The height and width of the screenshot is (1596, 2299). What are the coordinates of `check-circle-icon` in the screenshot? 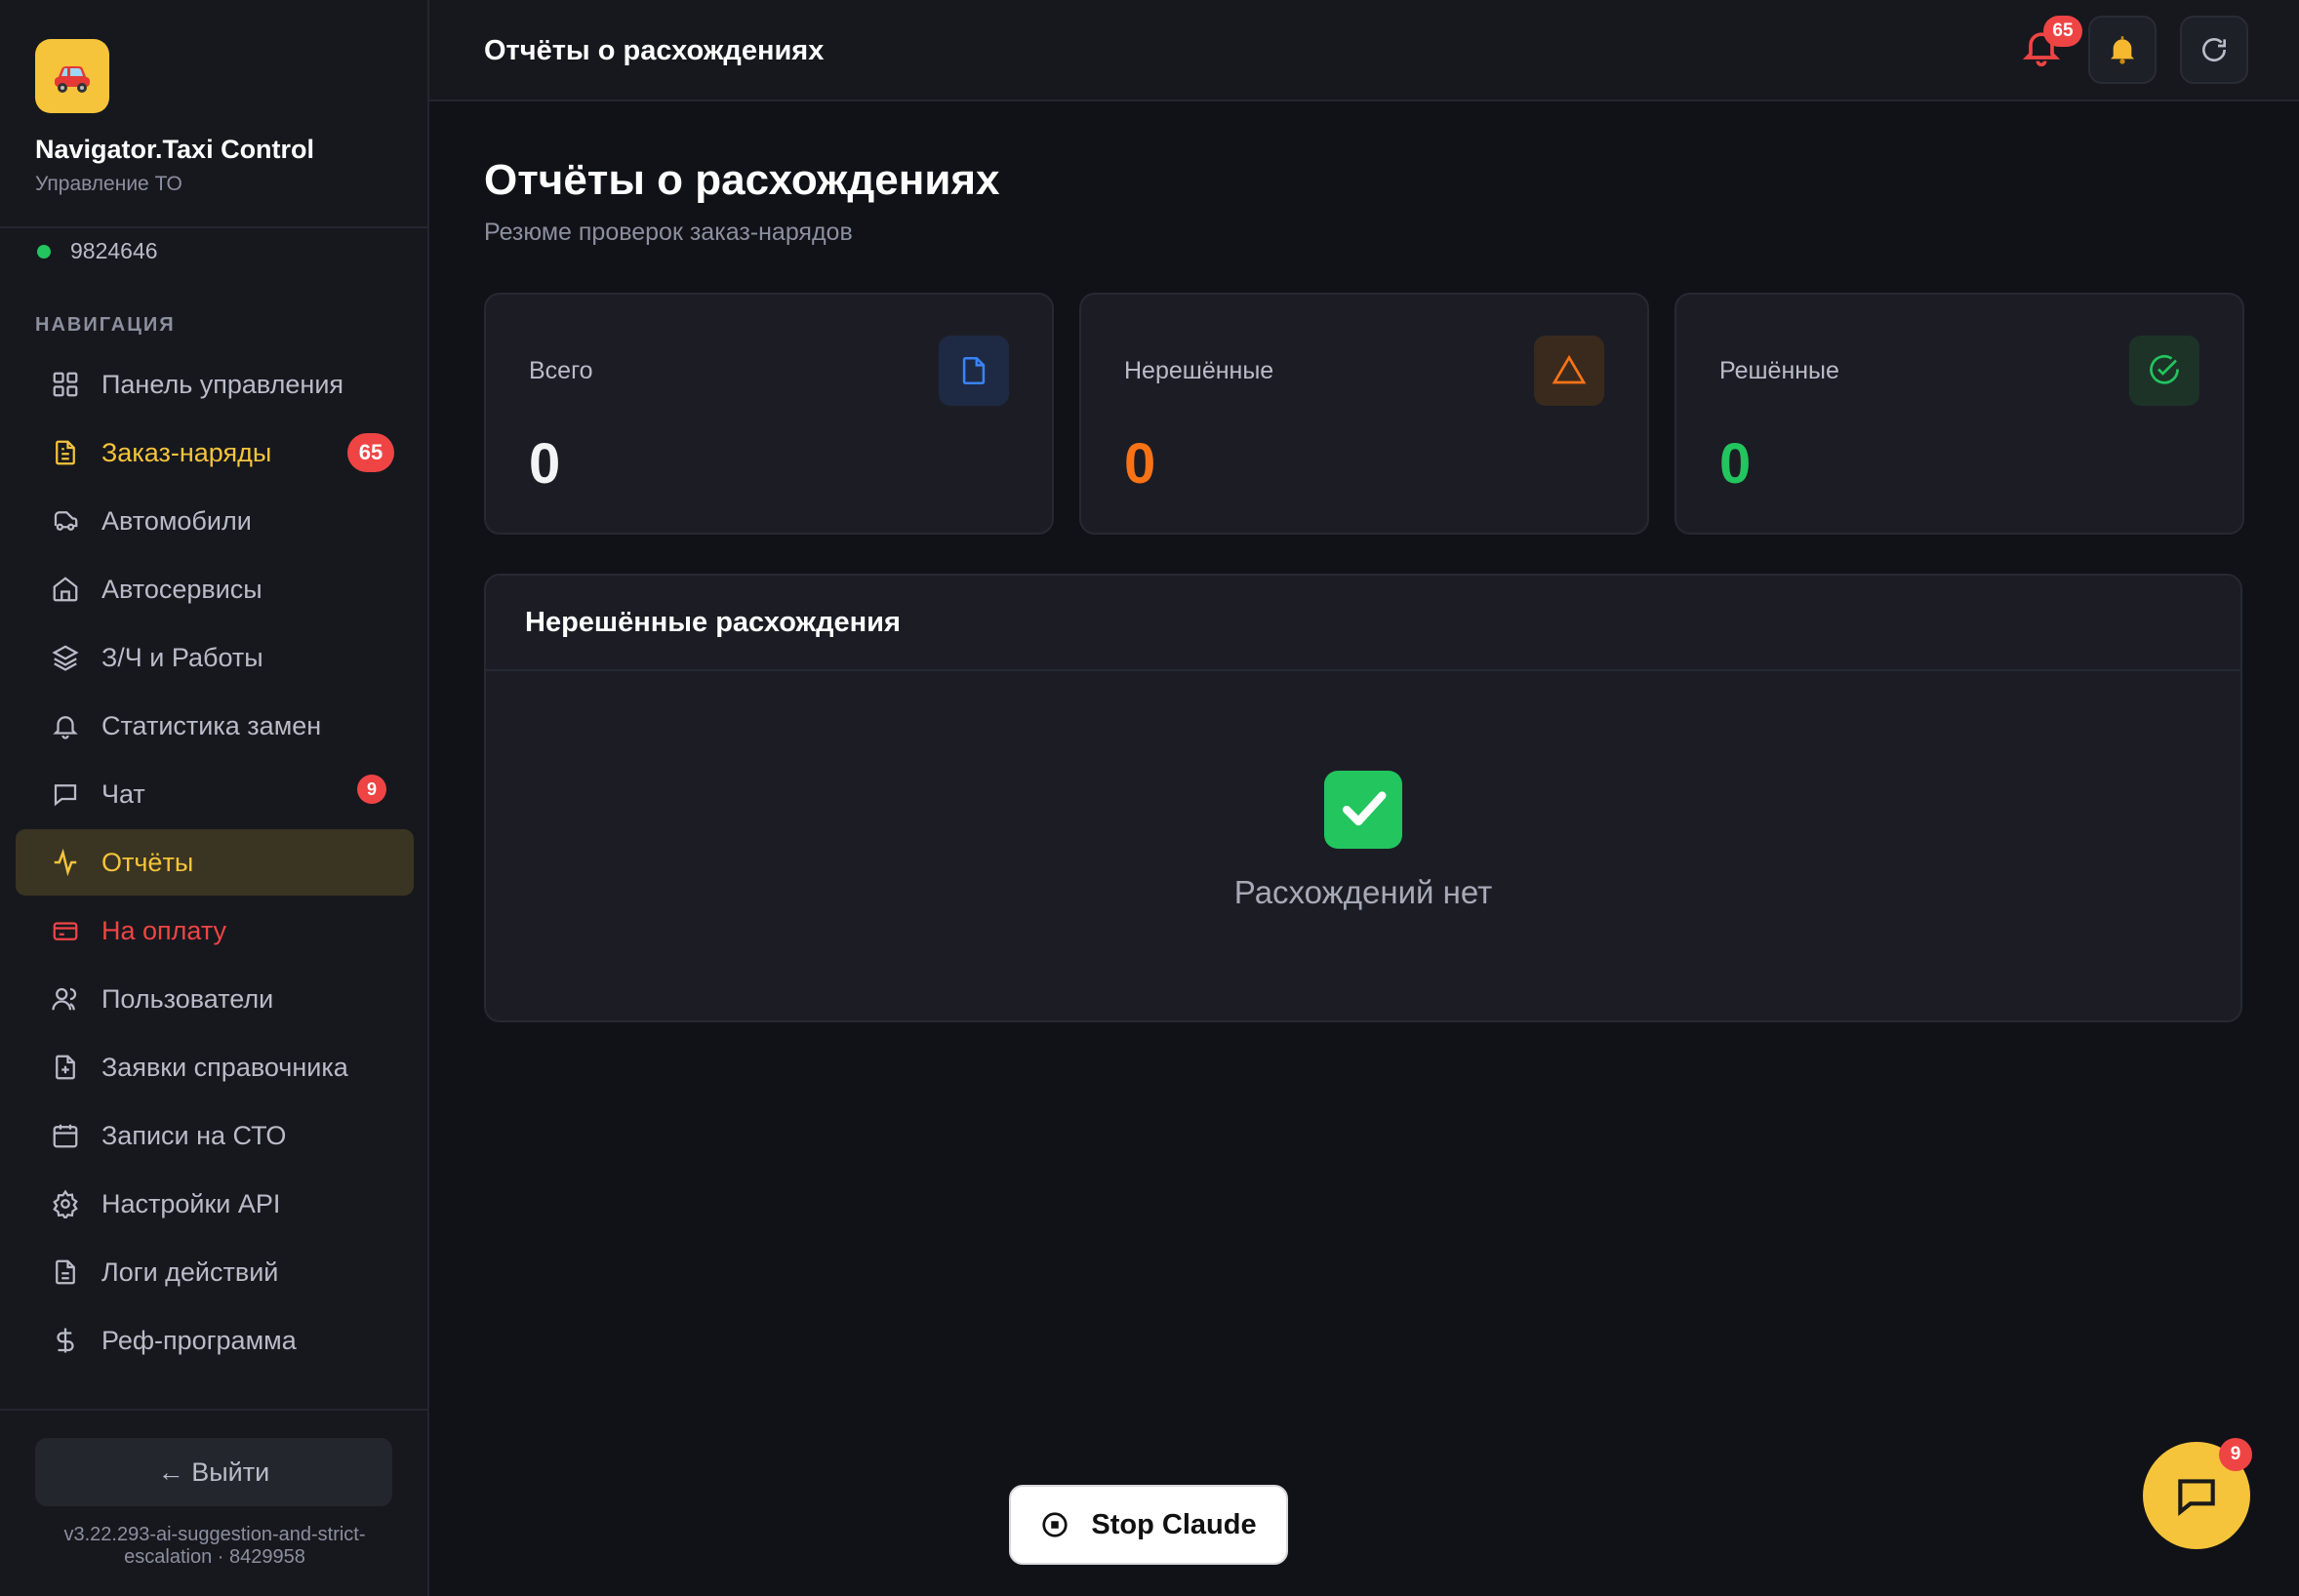 It's located at (2164, 371).